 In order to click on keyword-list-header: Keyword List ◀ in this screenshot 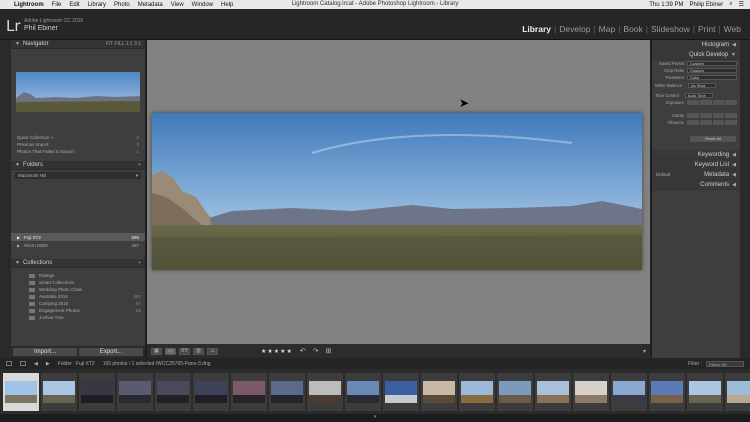, I will do `click(696, 165)`.